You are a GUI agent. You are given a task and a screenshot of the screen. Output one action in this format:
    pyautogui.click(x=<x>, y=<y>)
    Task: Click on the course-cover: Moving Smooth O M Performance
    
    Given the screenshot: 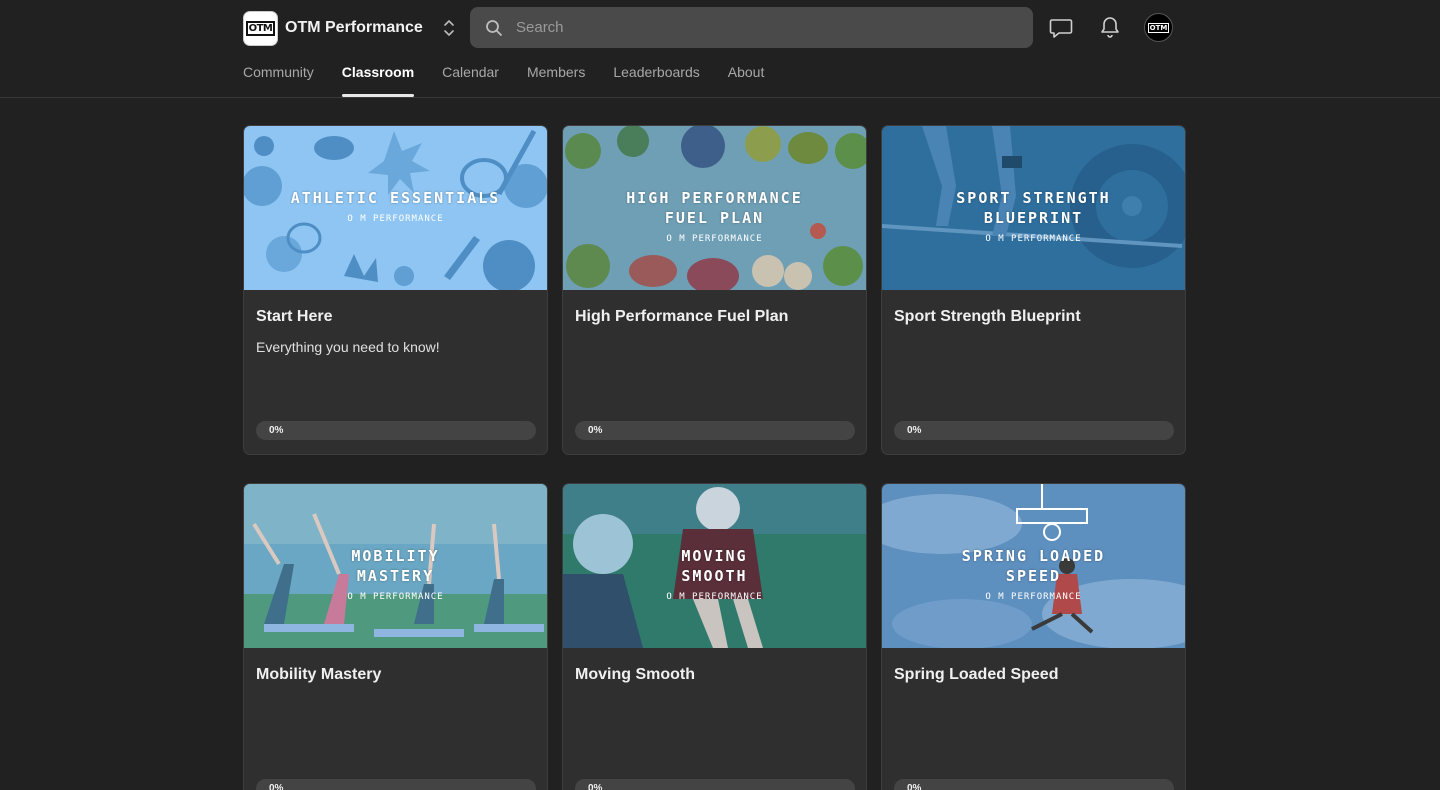 What is the action you would take?
    pyautogui.click(x=714, y=566)
    